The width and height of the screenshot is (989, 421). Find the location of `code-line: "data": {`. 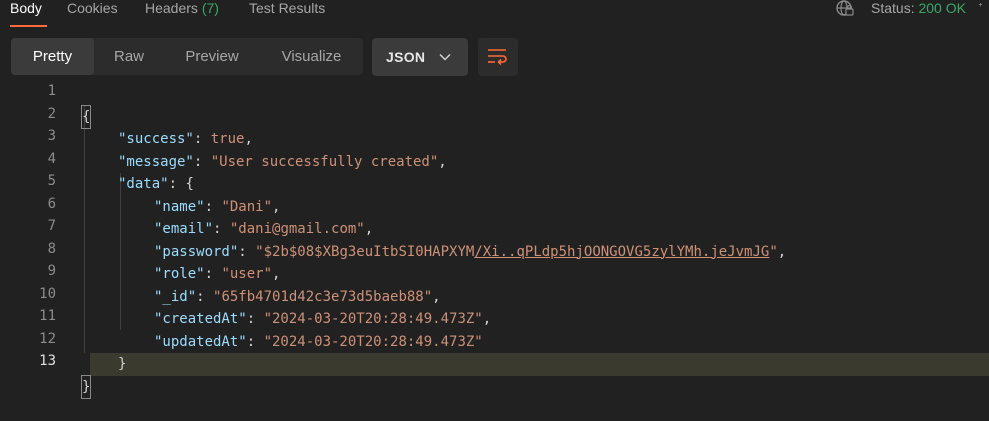

code-line: "data": { is located at coordinates (156, 184).